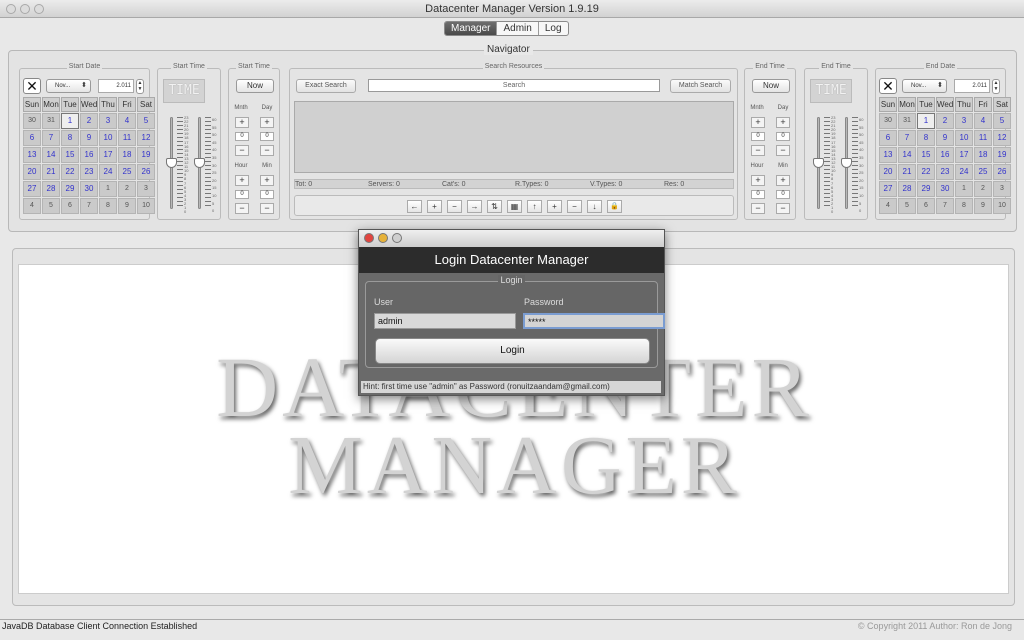 This screenshot has width=1024, height=640. Describe the element at coordinates (127, 172) in the screenshot. I see `calendar-day: 25` at that location.